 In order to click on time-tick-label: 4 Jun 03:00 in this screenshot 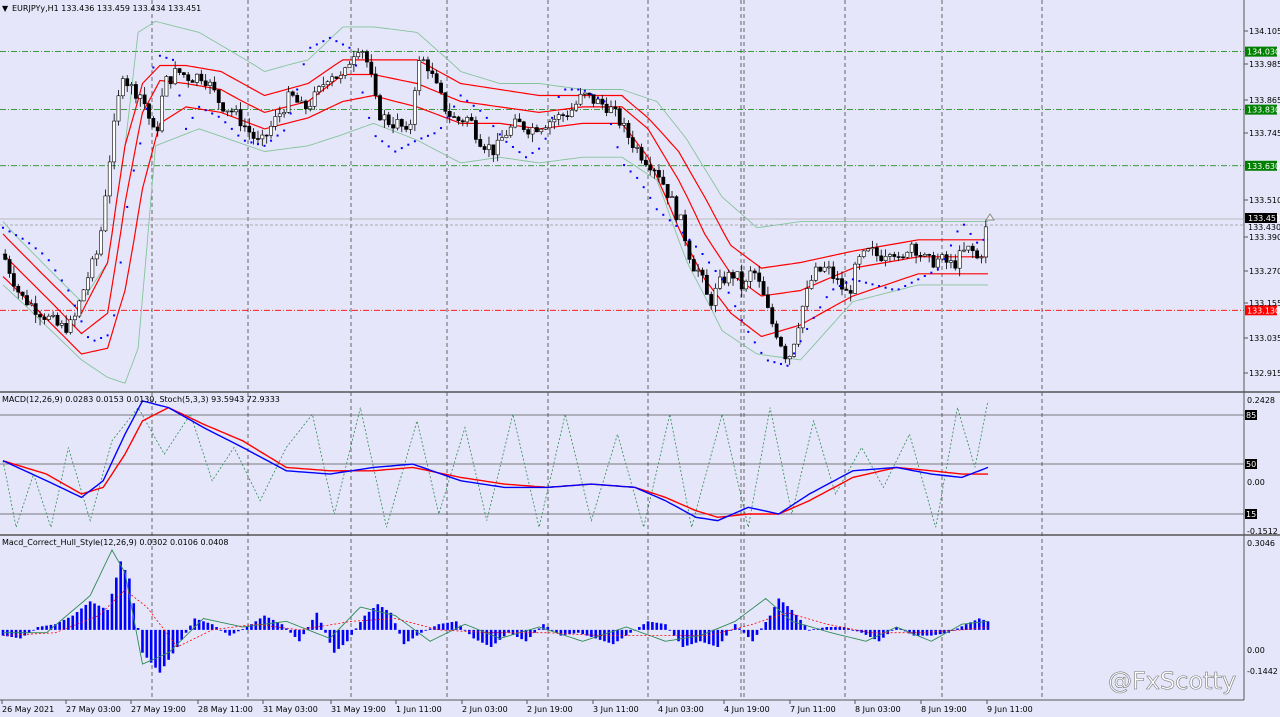, I will do `click(681, 709)`.